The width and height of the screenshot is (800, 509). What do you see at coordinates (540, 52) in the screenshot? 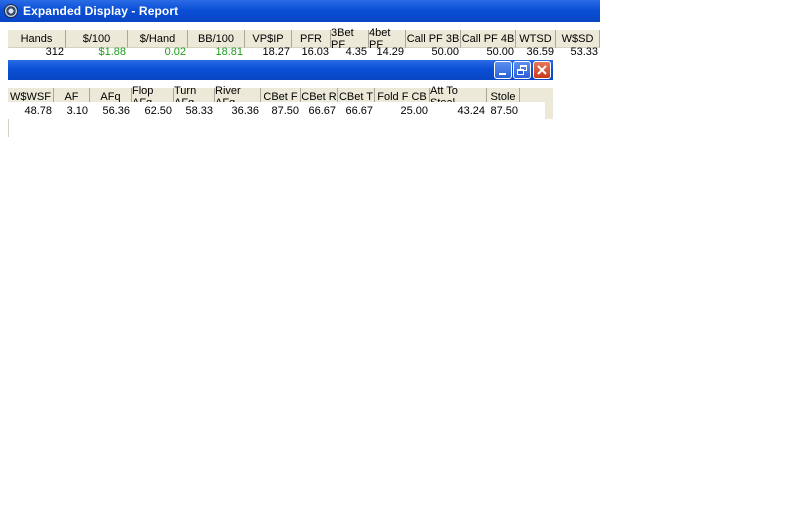
I see `cell-wtsd: 36.59` at bounding box center [540, 52].